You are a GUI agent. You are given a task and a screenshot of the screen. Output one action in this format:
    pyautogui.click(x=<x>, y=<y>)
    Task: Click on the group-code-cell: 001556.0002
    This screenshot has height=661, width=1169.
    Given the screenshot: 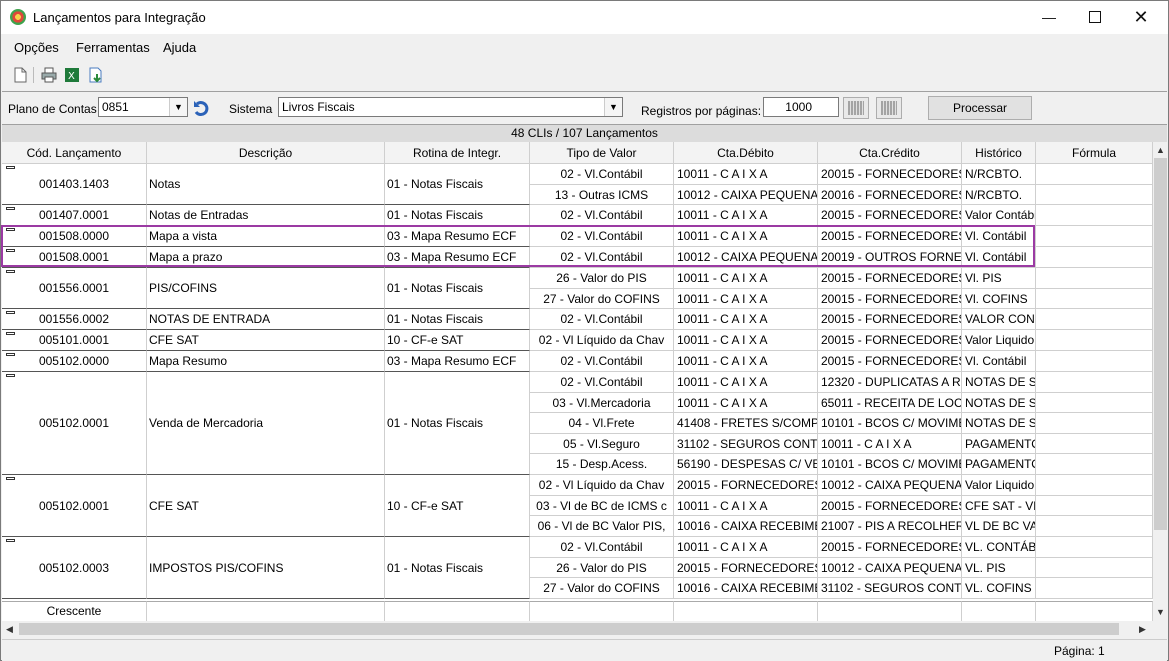 What is the action you would take?
    pyautogui.click(x=74, y=319)
    